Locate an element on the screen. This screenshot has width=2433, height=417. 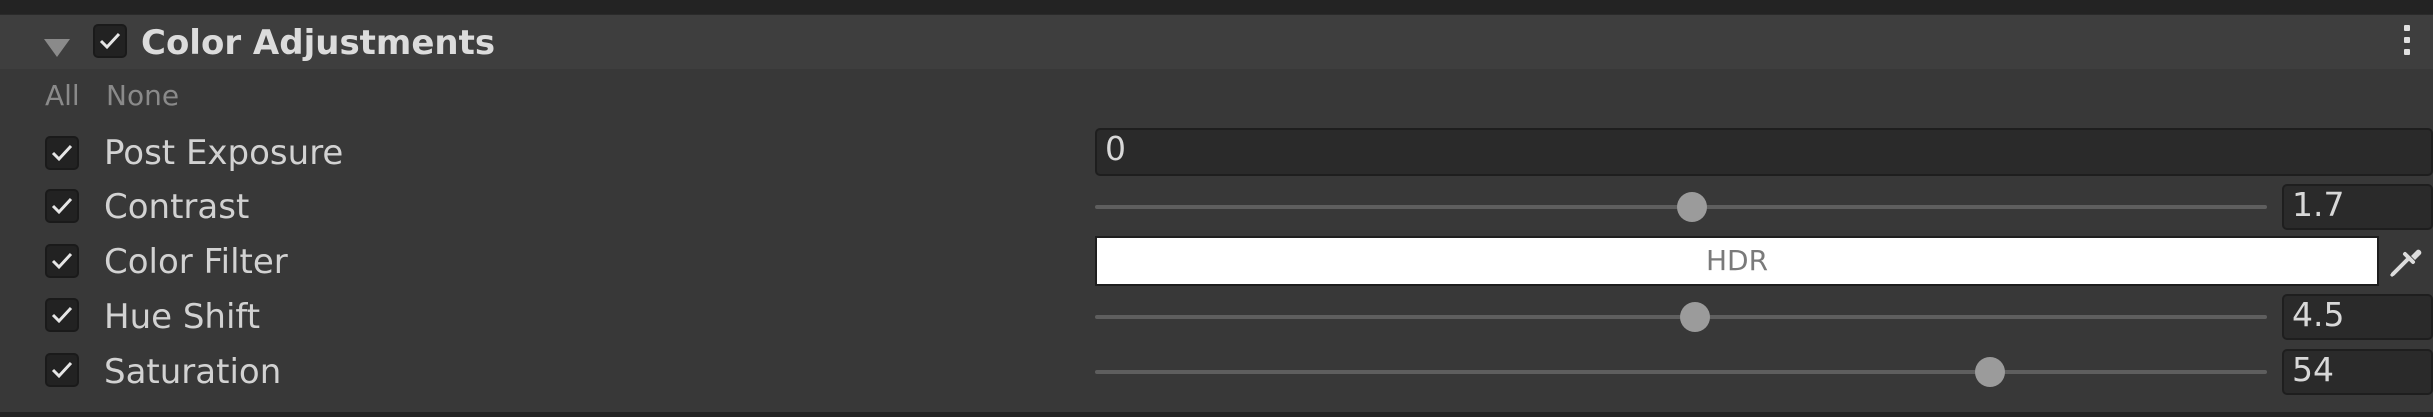
select-none-link: None is located at coordinates (142, 96).